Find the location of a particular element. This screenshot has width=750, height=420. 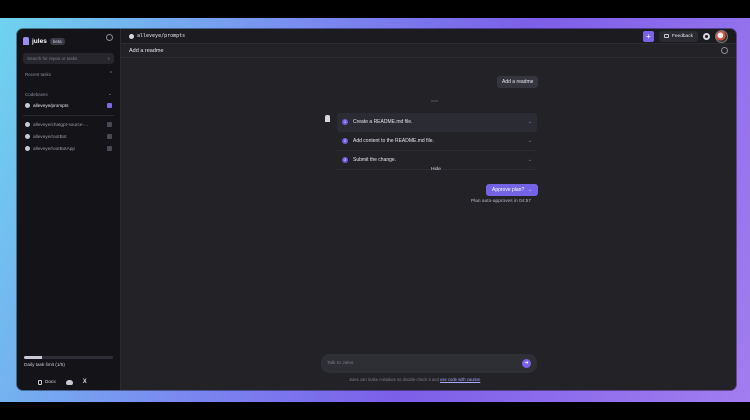

sidebar-footer: Docs X is located at coordinates (68, 382).